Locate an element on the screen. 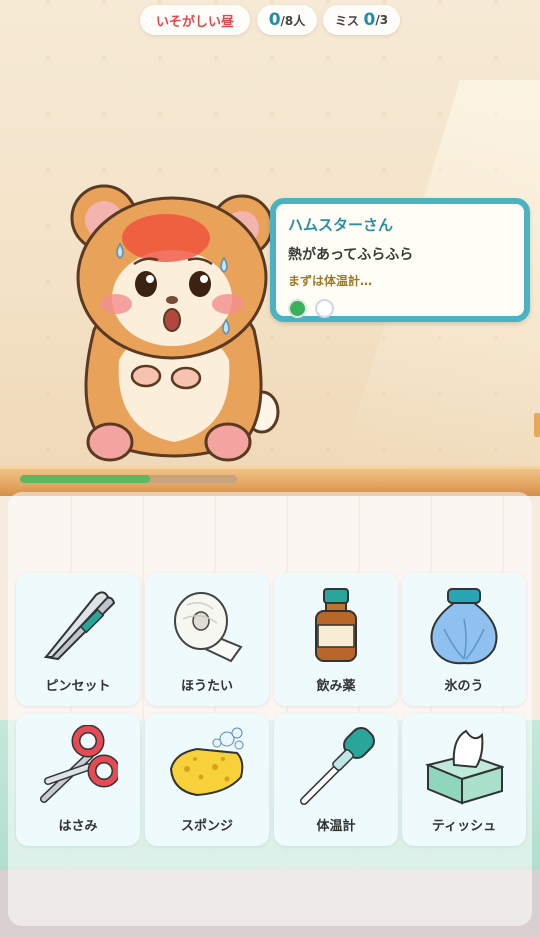  tool-label: はさみ is located at coordinates (78, 826).